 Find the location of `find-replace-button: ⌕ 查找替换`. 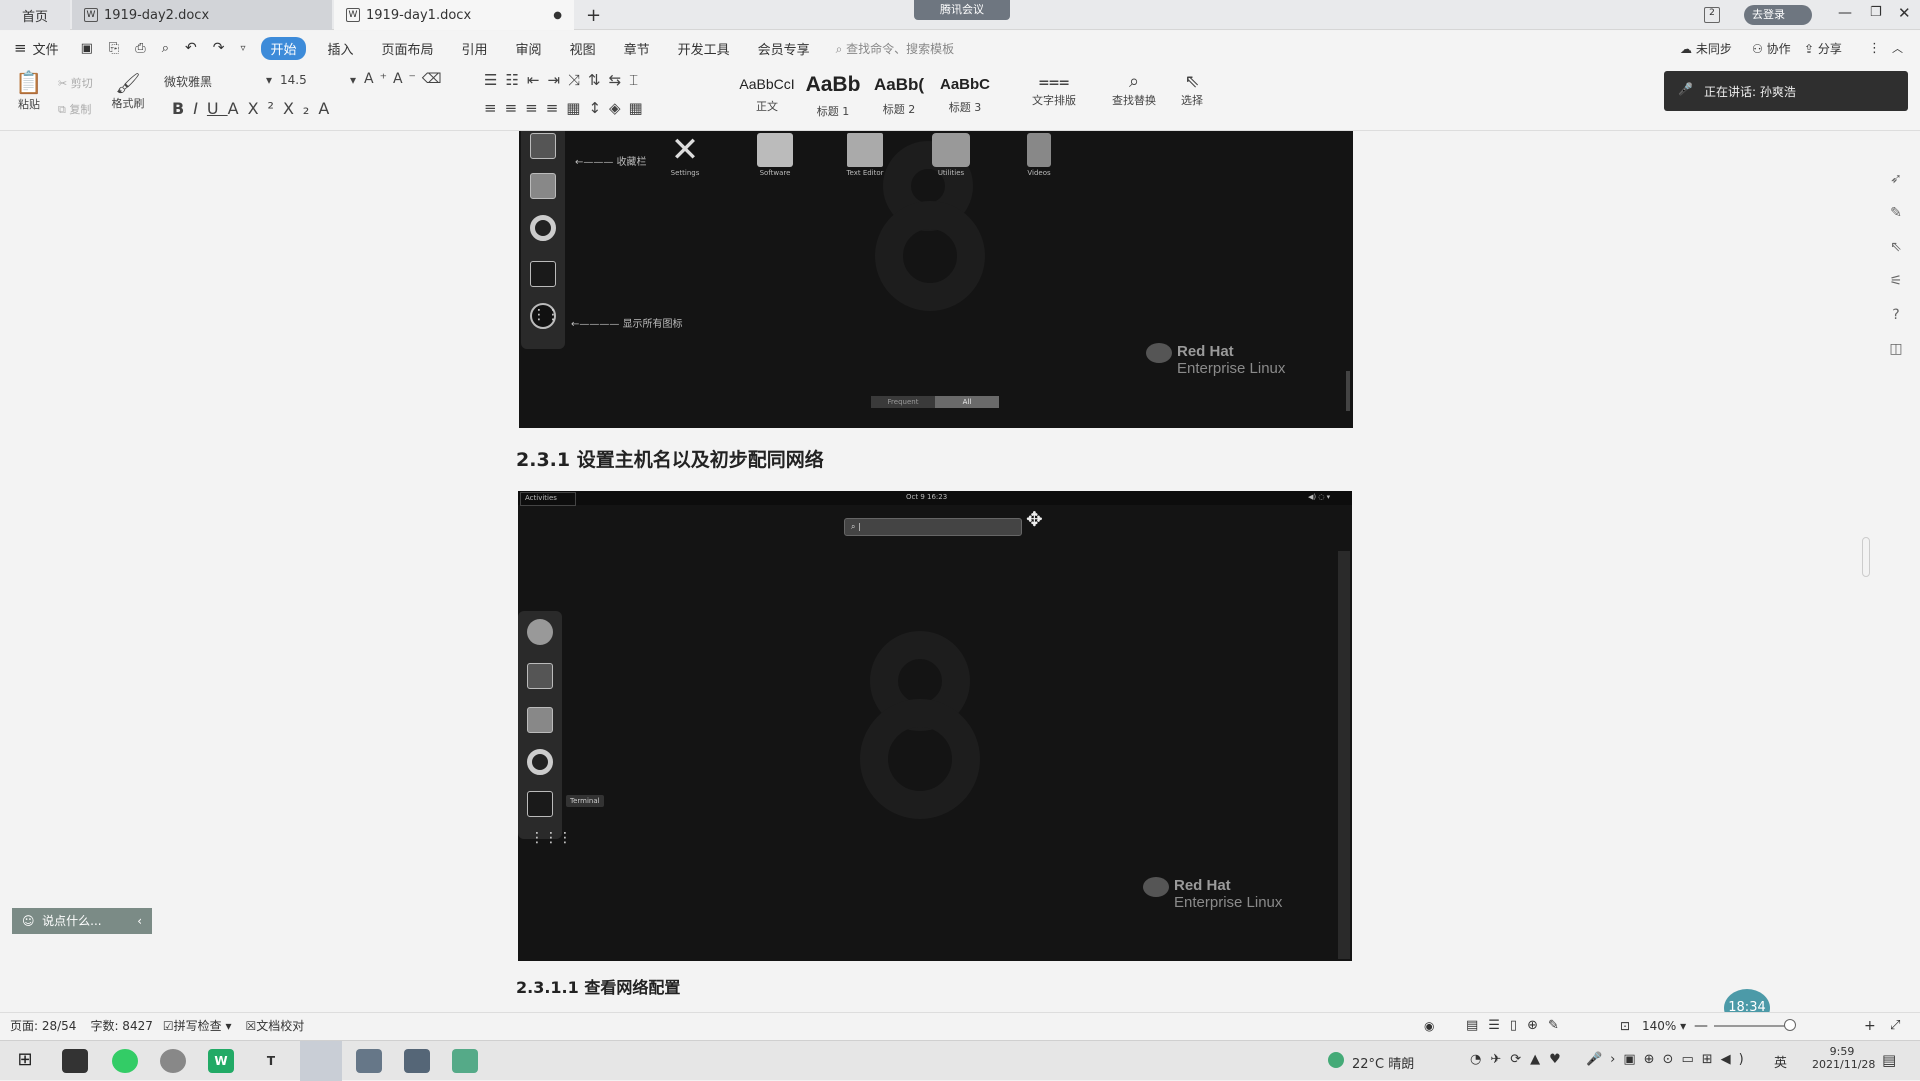

find-replace-button: ⌕ 查找替换 is located at coordinates (1134, 89).